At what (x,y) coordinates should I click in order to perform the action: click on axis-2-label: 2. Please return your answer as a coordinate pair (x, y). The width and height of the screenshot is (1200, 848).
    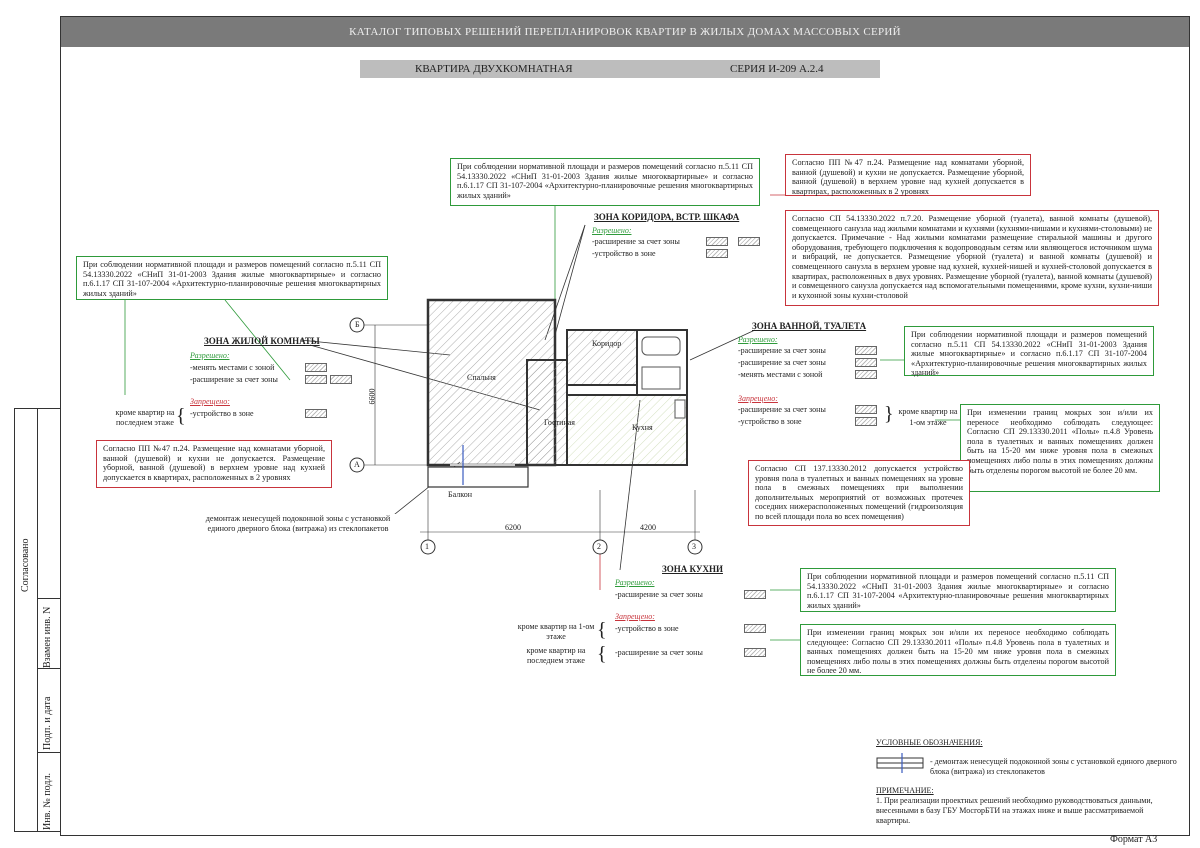
    Looking at the image, I should click on (599, 546).